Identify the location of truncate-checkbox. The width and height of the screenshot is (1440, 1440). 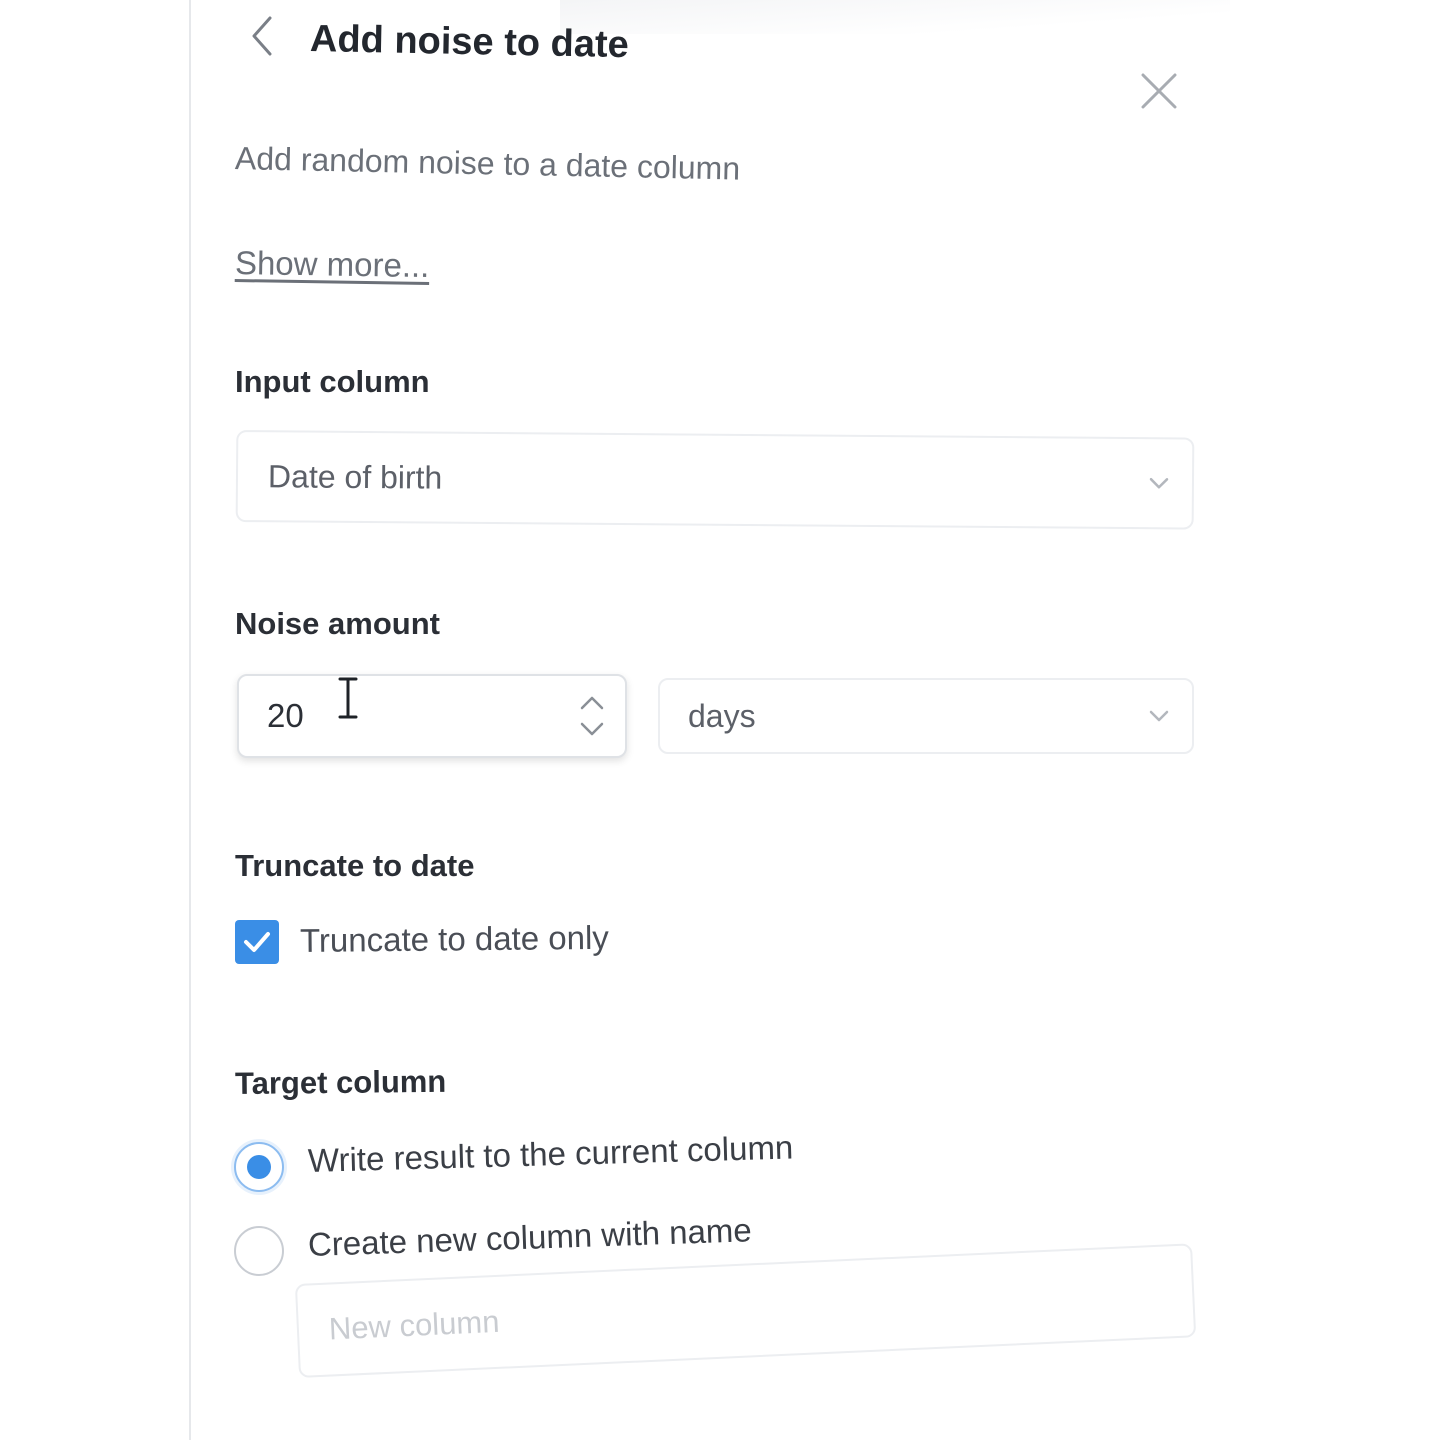
(257, 942).